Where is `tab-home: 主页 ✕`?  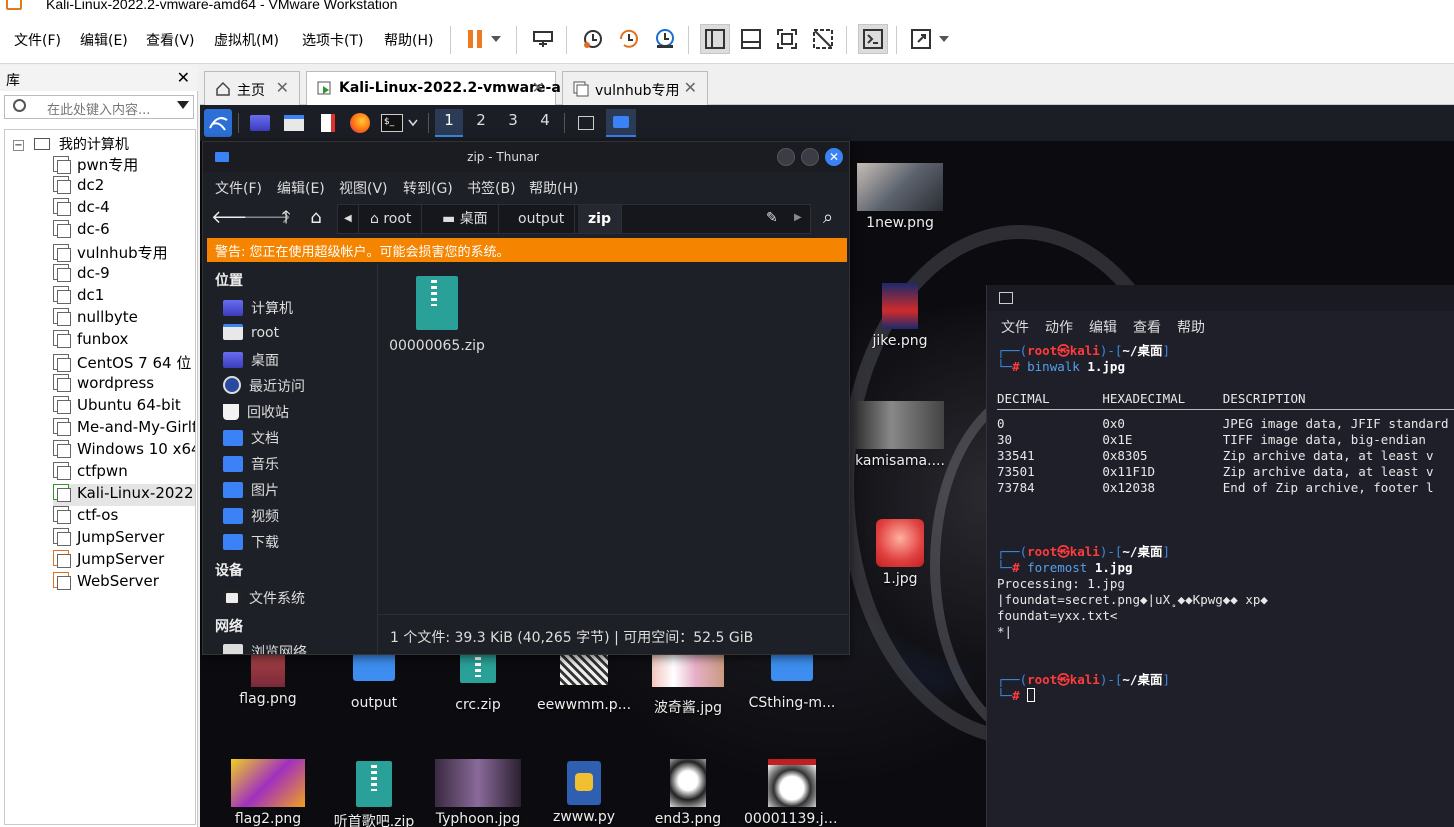 tab-home: 主页 ✕ is located at coordinates (252, 88).